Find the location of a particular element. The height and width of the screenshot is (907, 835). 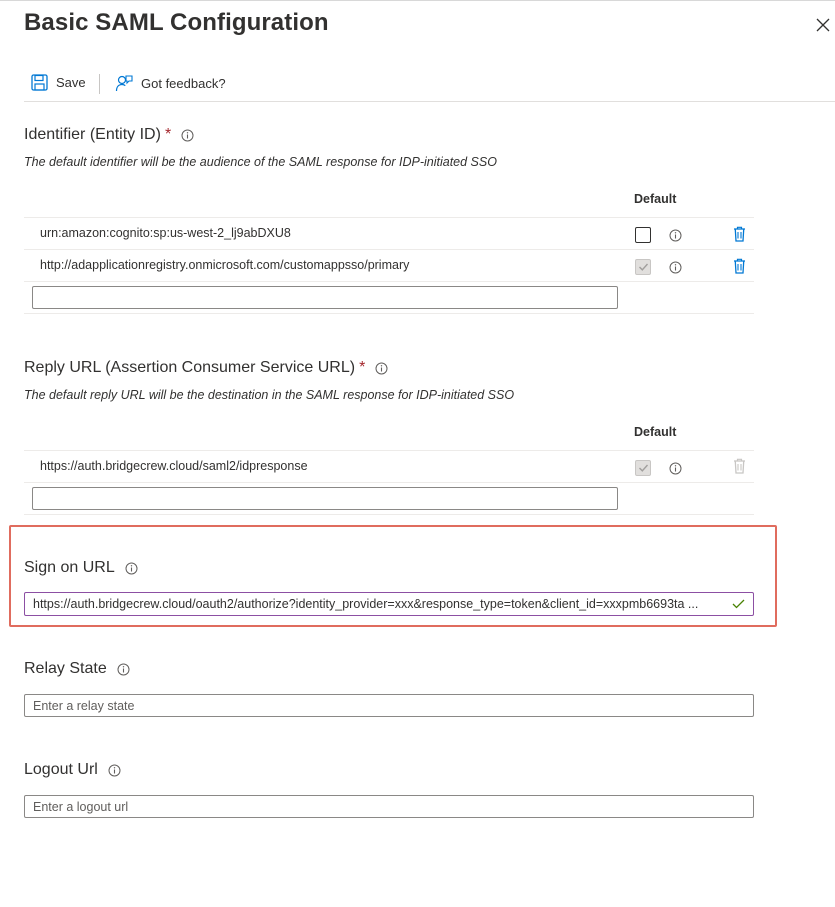

reply-url-default-header: Default is located at coordinates (655, 432).